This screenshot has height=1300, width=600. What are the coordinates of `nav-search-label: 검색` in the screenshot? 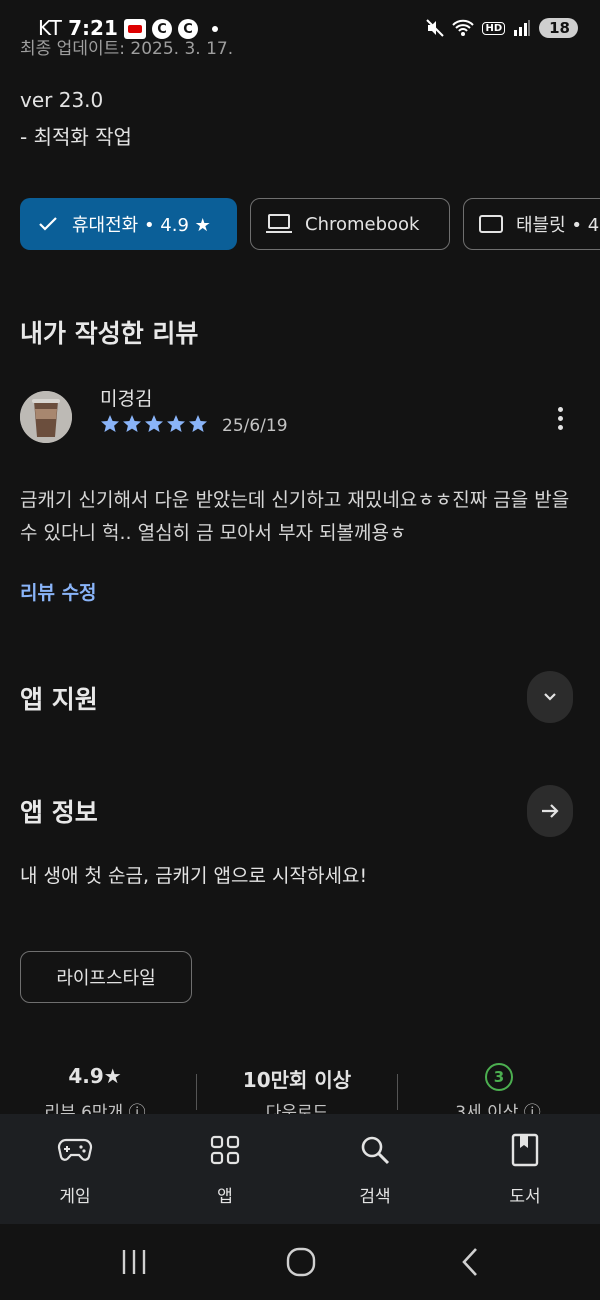 It's located at (375, 1197).